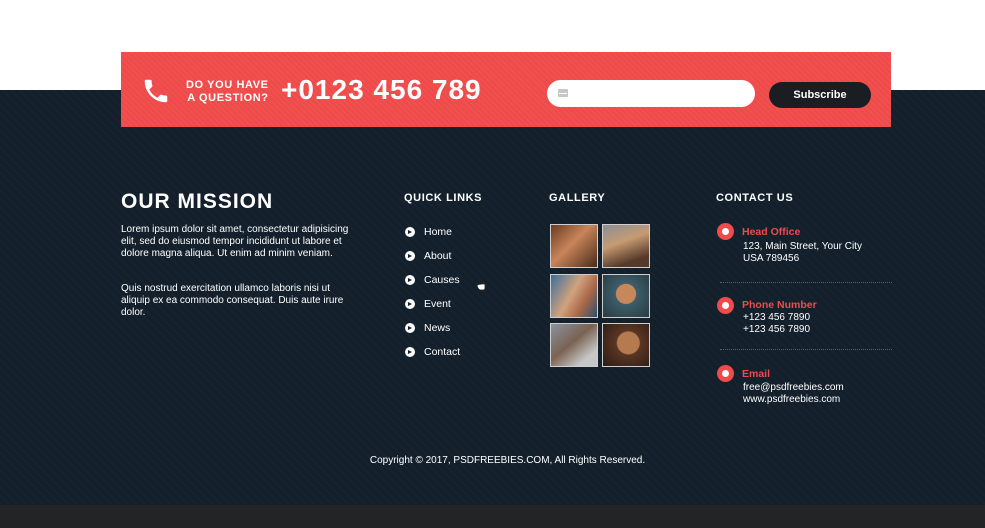 The image size is (985, 528). I want to click on quick-link-home: Home, so click(428, 232).